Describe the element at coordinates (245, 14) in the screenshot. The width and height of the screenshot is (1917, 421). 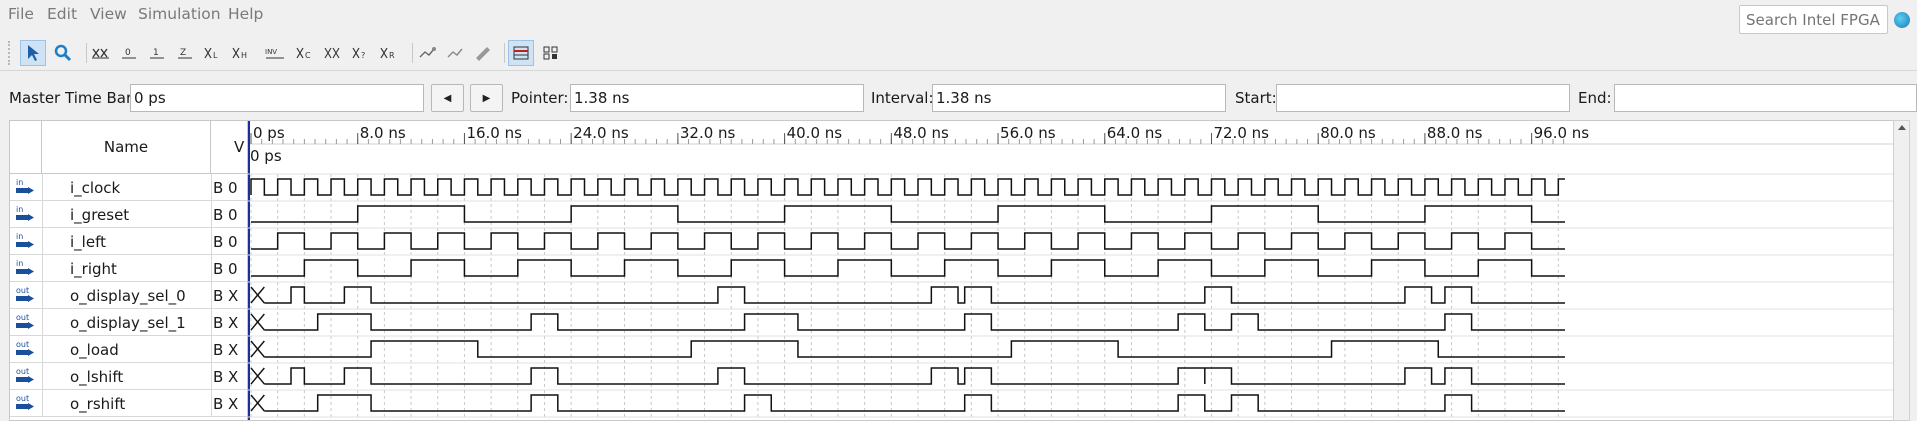
I see `menu-help: Help` at that location.